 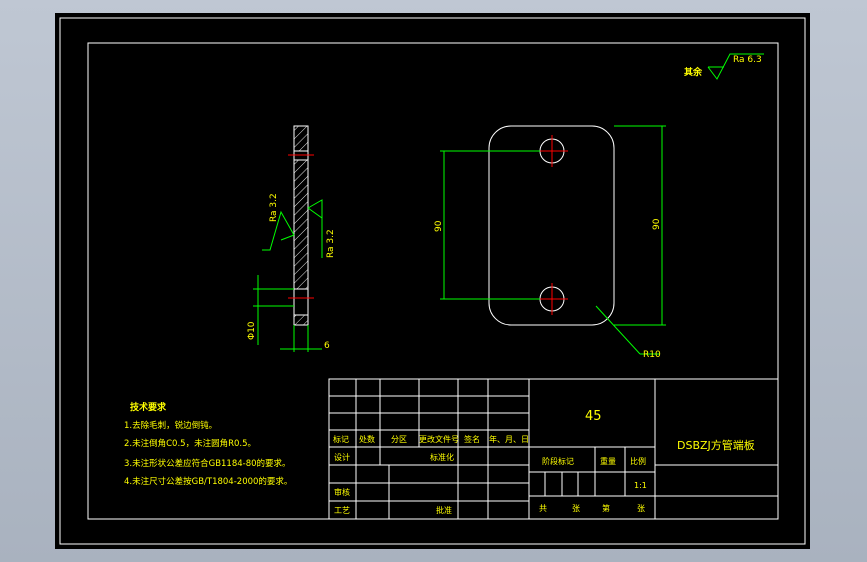 I want to click on section-hatch-lower, so click(x=301, y=320).